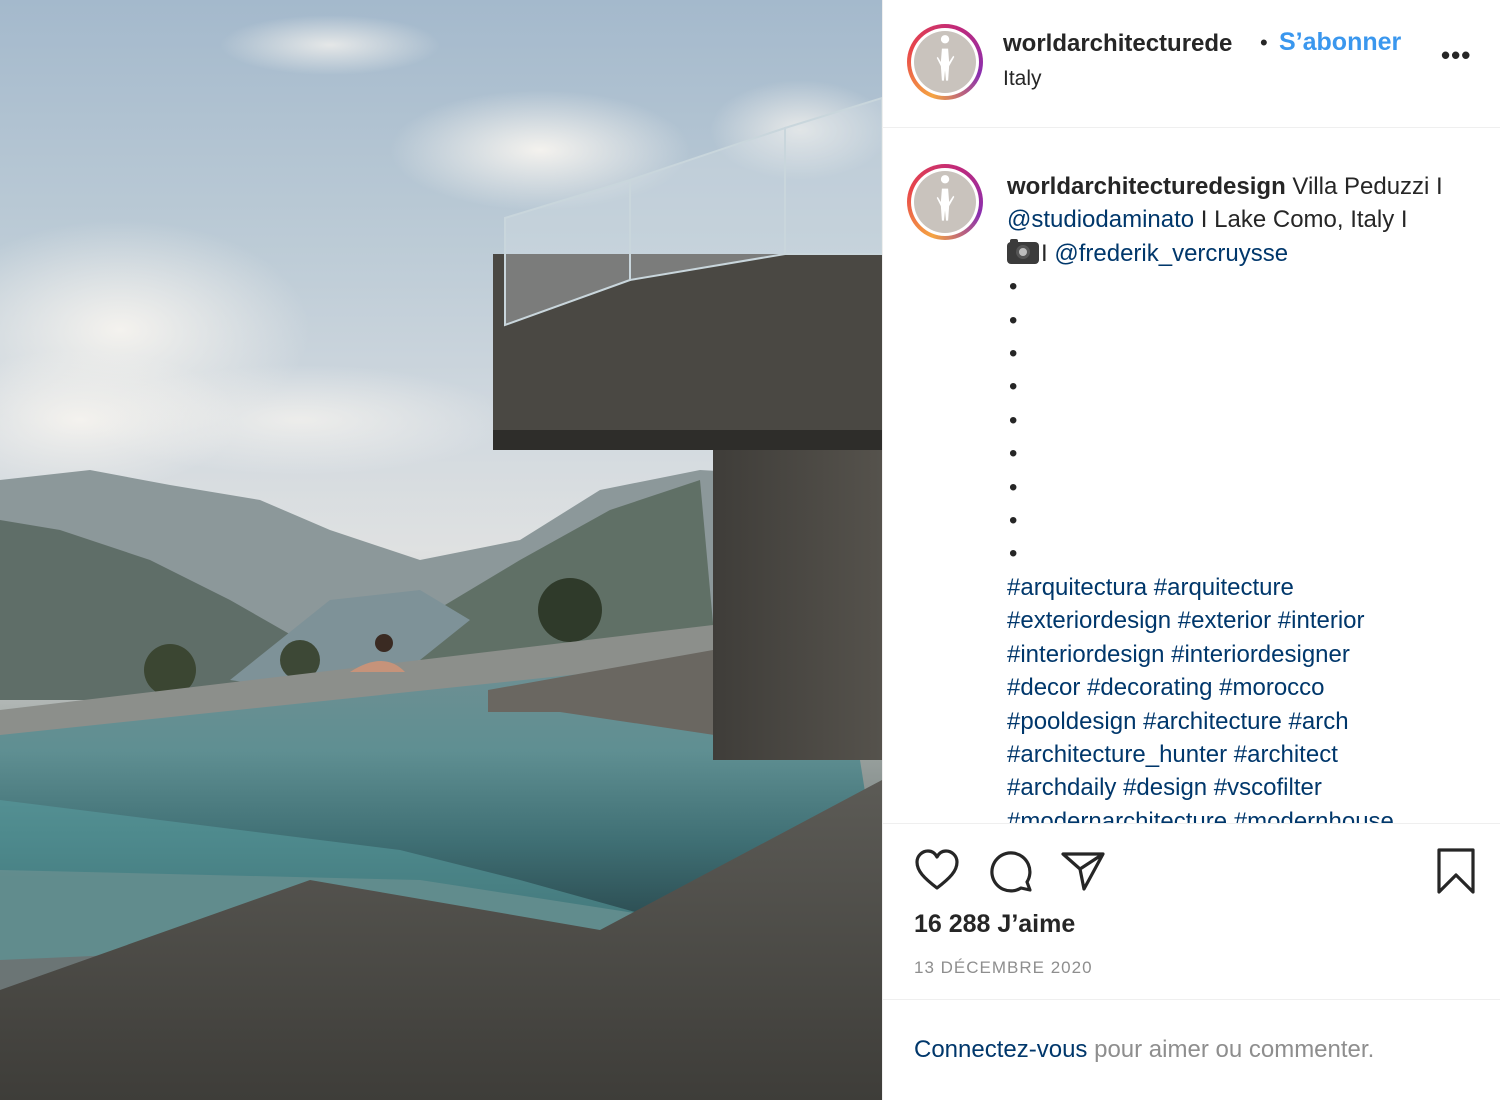 The image size is (1500, 1100). Describe the element at coordinates (1083, 873) in the screenshot. I see `paper-plane-icon` at that location.